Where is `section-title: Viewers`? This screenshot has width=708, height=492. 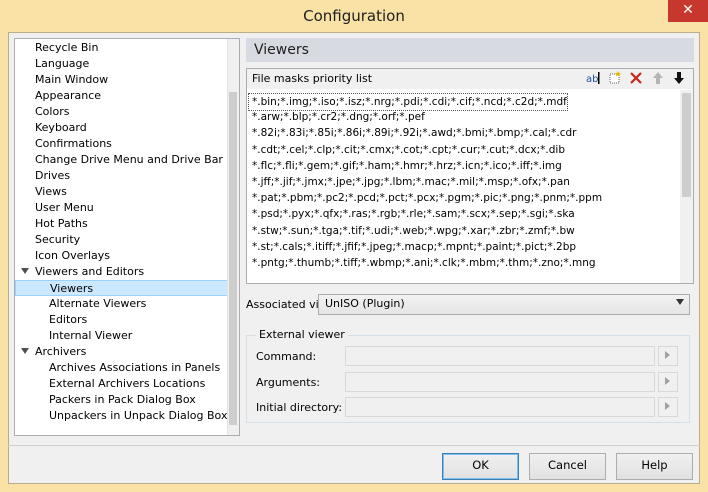
section-title: Viewers is located at coordinates (281, 50).